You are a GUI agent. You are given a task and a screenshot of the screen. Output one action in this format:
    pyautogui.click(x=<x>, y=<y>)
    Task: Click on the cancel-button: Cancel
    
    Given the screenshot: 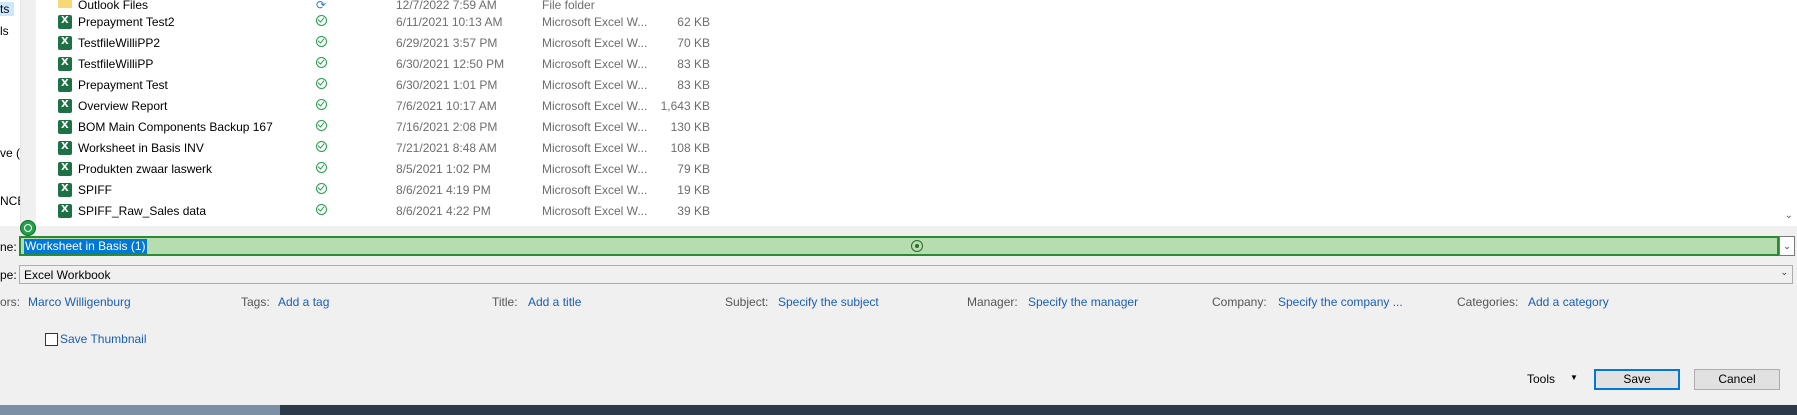 What is the action you would take?
    pyautogui.click(x=1737, y=379)
    